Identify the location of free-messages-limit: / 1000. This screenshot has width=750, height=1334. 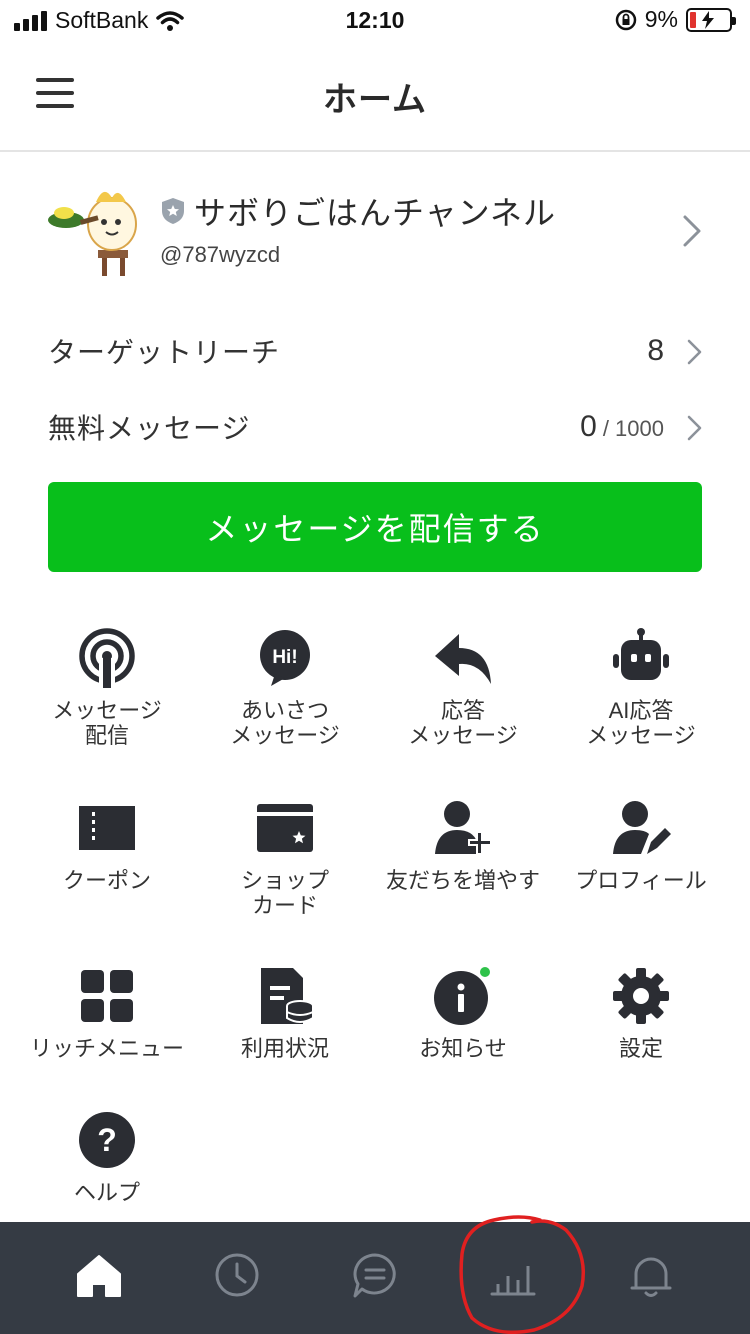
(633, 428).